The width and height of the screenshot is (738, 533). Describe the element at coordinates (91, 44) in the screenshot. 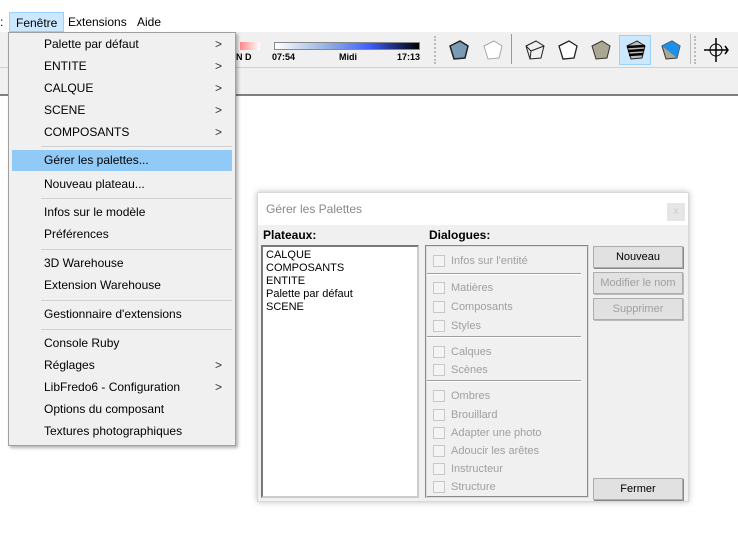

I see `menu-item-label: Palette par défaut` at that location.